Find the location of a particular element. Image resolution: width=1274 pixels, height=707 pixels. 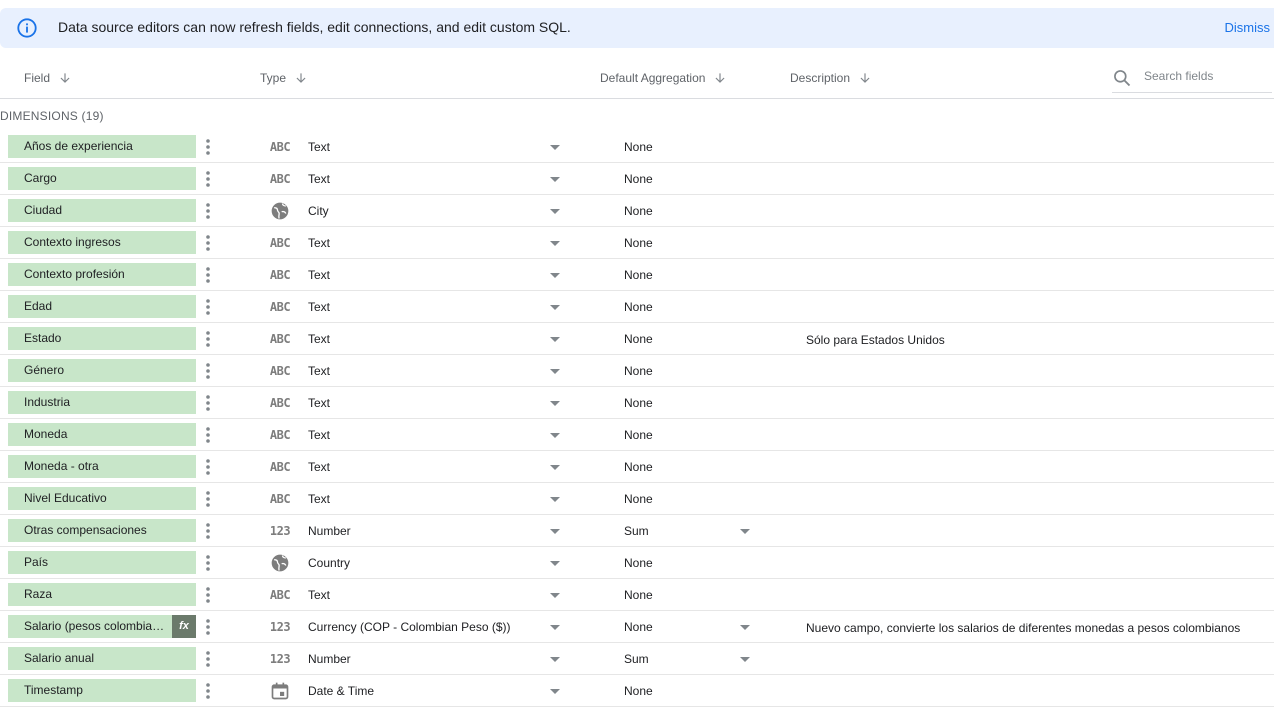

dismiss-button: Dismiss is located at coordinates (1248, 27).